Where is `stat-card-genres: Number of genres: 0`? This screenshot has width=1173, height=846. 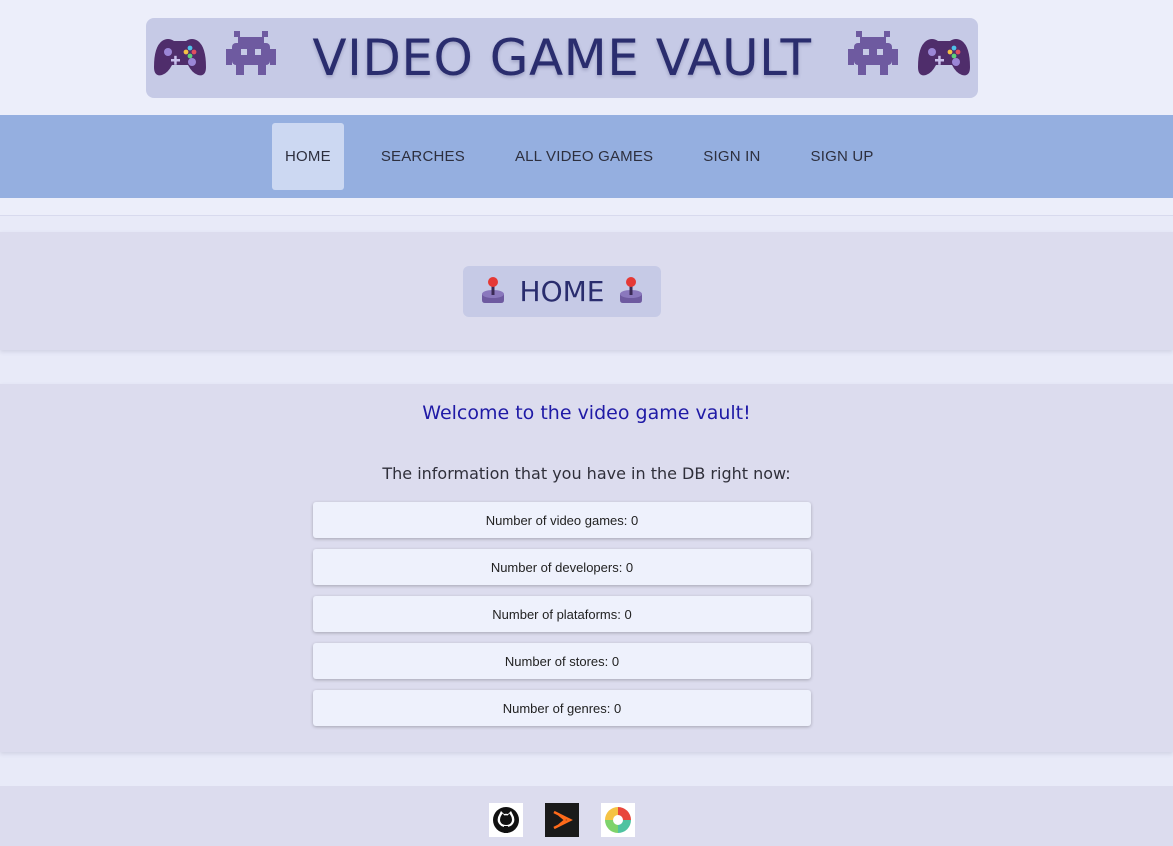
stat-card-genres: Number of genres: 0 is located at coordinates (562, 708).